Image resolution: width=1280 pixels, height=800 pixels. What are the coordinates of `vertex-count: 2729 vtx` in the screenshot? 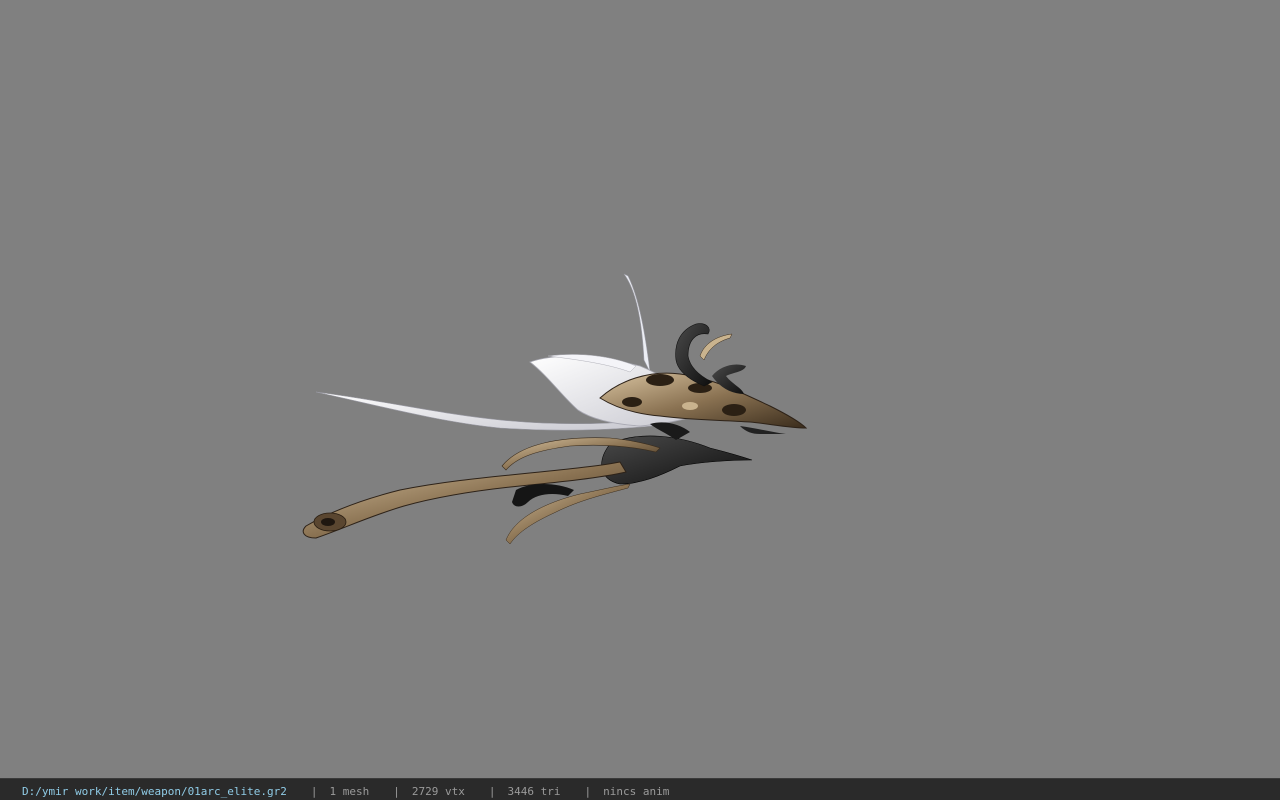 It's located at (438, 791).